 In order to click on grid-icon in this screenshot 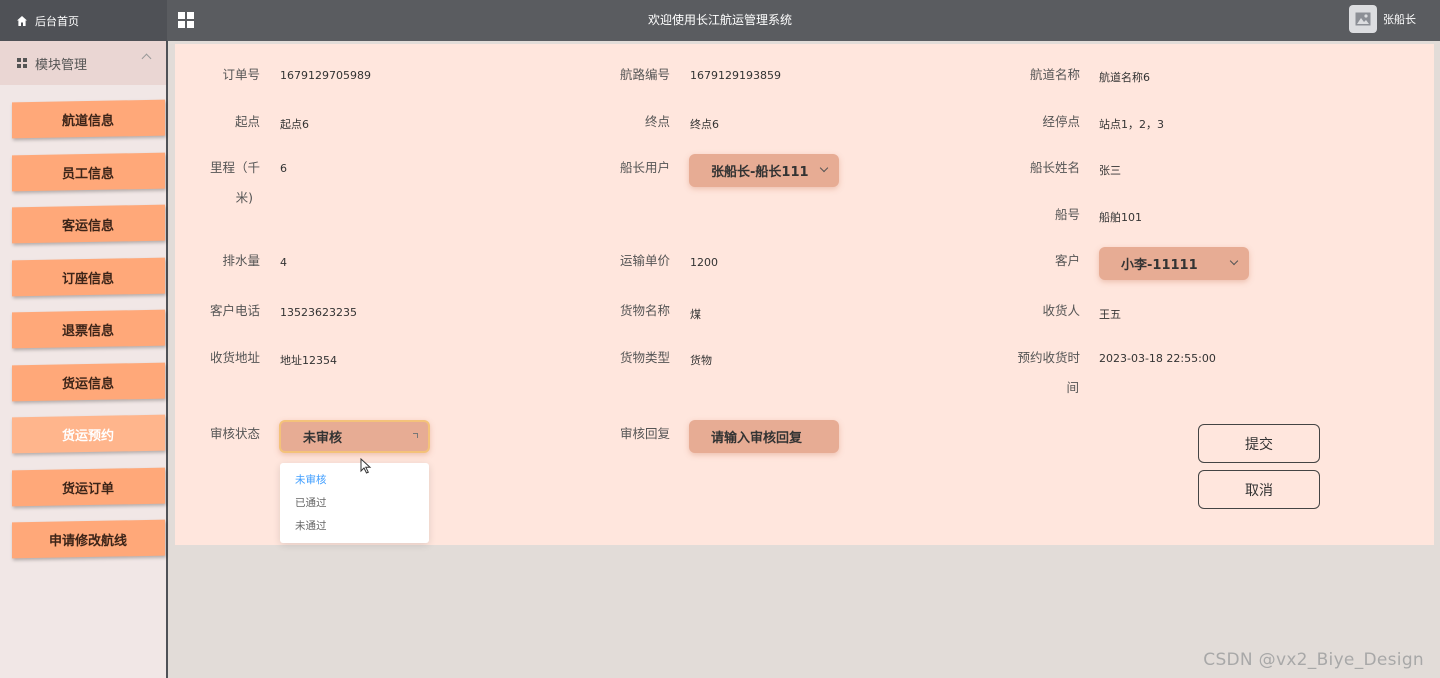, I will do `click(22, 63)`.